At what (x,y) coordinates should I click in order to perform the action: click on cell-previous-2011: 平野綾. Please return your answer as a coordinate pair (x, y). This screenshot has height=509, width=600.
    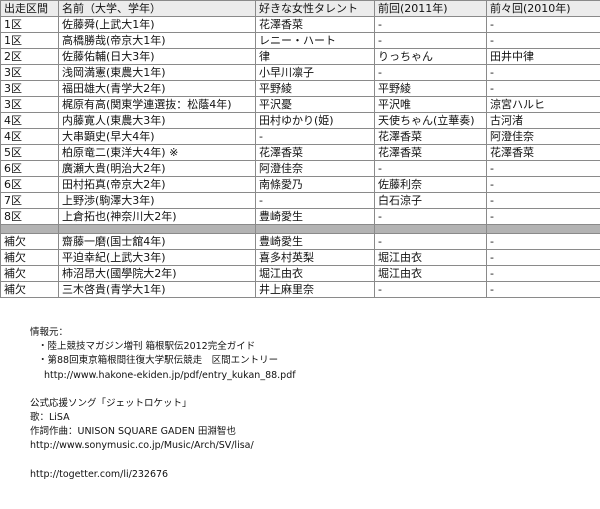
    Looking at the image, I should click on (430, 88).